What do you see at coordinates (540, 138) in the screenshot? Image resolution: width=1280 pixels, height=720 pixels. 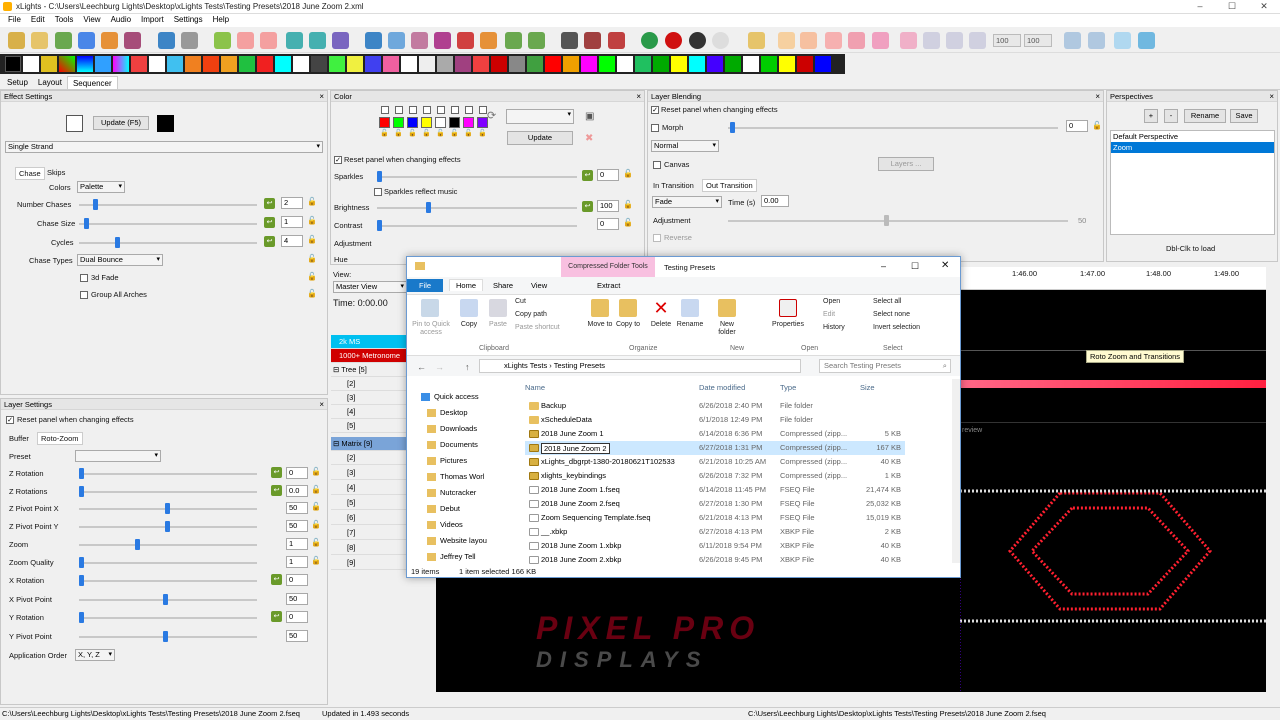 I see `palette-update-button: Update` at bounding box center [540, 138].